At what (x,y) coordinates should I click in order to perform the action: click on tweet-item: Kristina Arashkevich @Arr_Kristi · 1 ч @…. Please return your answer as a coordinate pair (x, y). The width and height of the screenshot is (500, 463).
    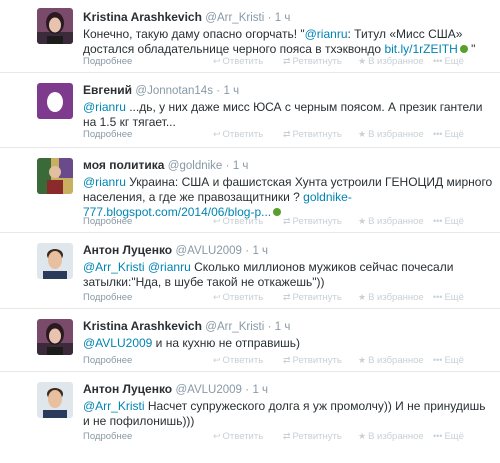
    Looking at the image, I should click on (250, 340).